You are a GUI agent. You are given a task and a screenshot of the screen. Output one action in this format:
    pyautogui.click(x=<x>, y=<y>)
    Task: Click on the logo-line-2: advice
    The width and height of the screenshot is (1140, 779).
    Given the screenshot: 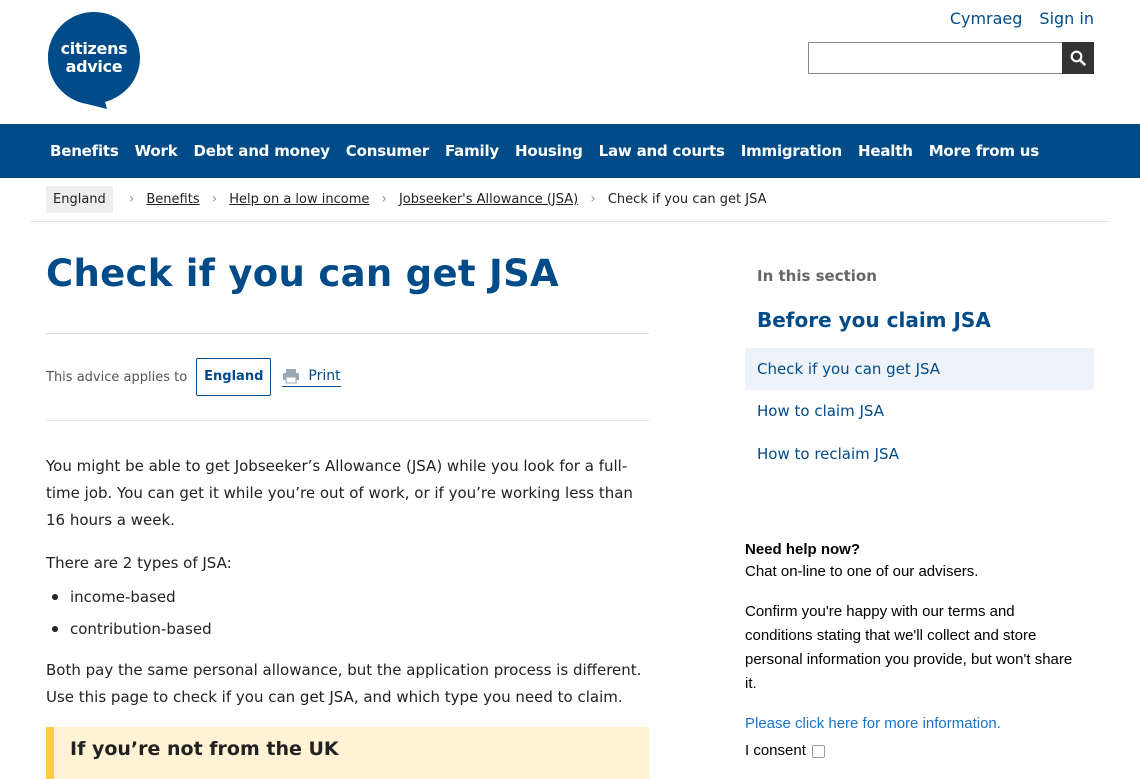 What is the action you would take?
    pyautogui.click(x=94, y=66)
    